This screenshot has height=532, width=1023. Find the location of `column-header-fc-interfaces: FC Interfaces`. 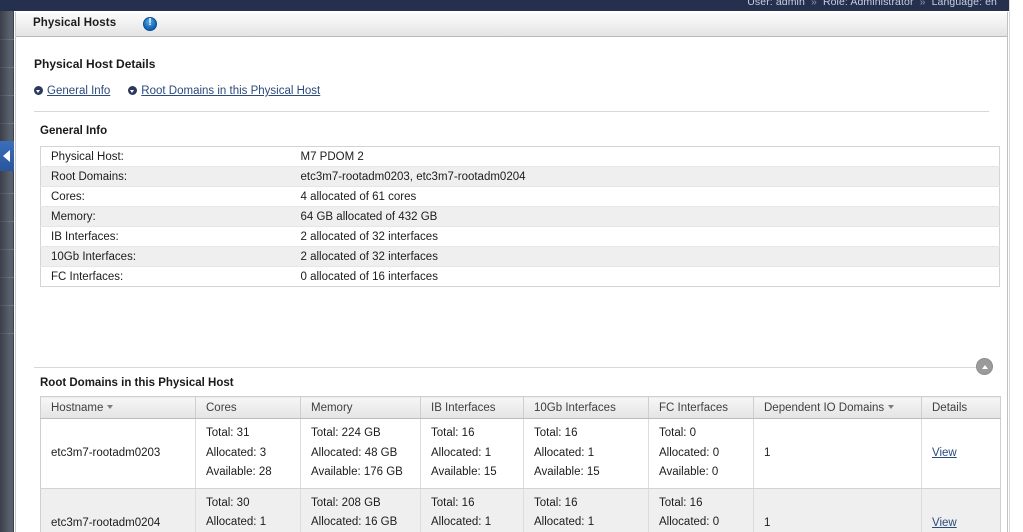

column-header-fc-interfaces: FC Interfaces is located at coordinates (701, 407).